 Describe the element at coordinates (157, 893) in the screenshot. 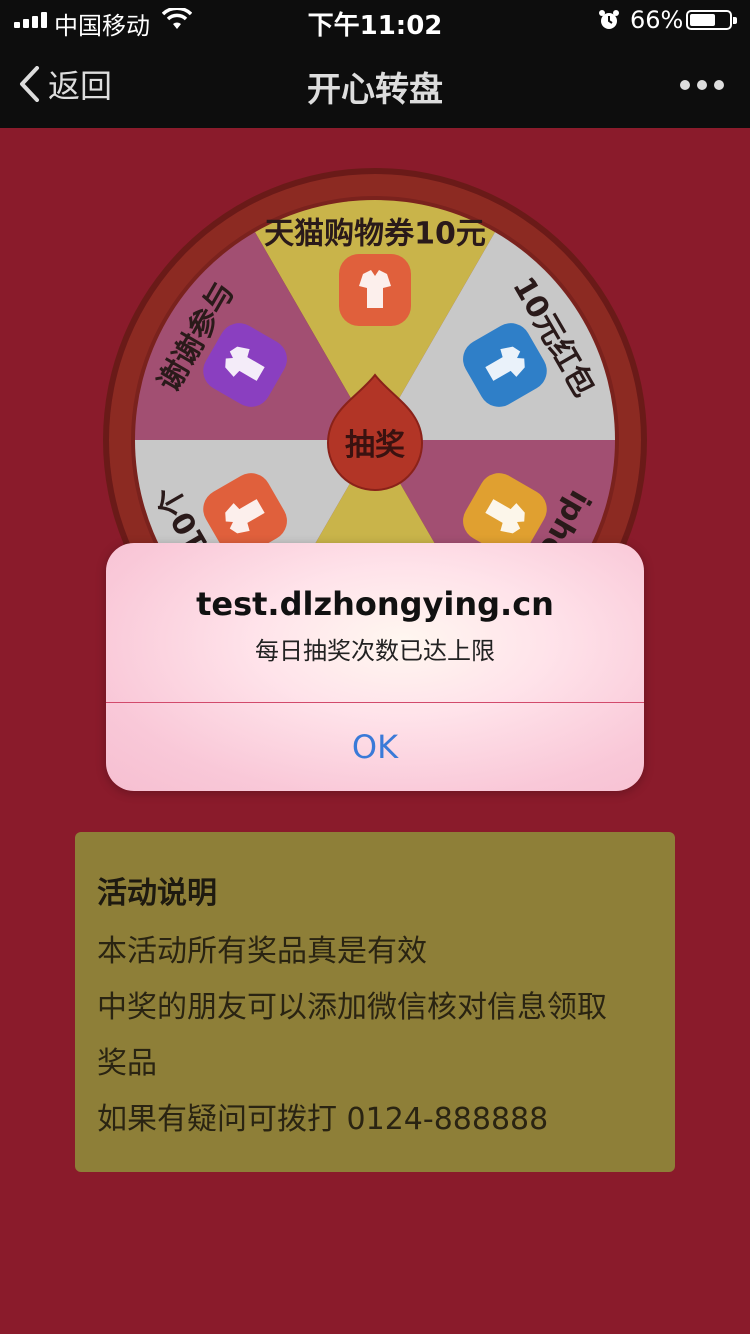

I see `info-title: 活动说明` at that location.